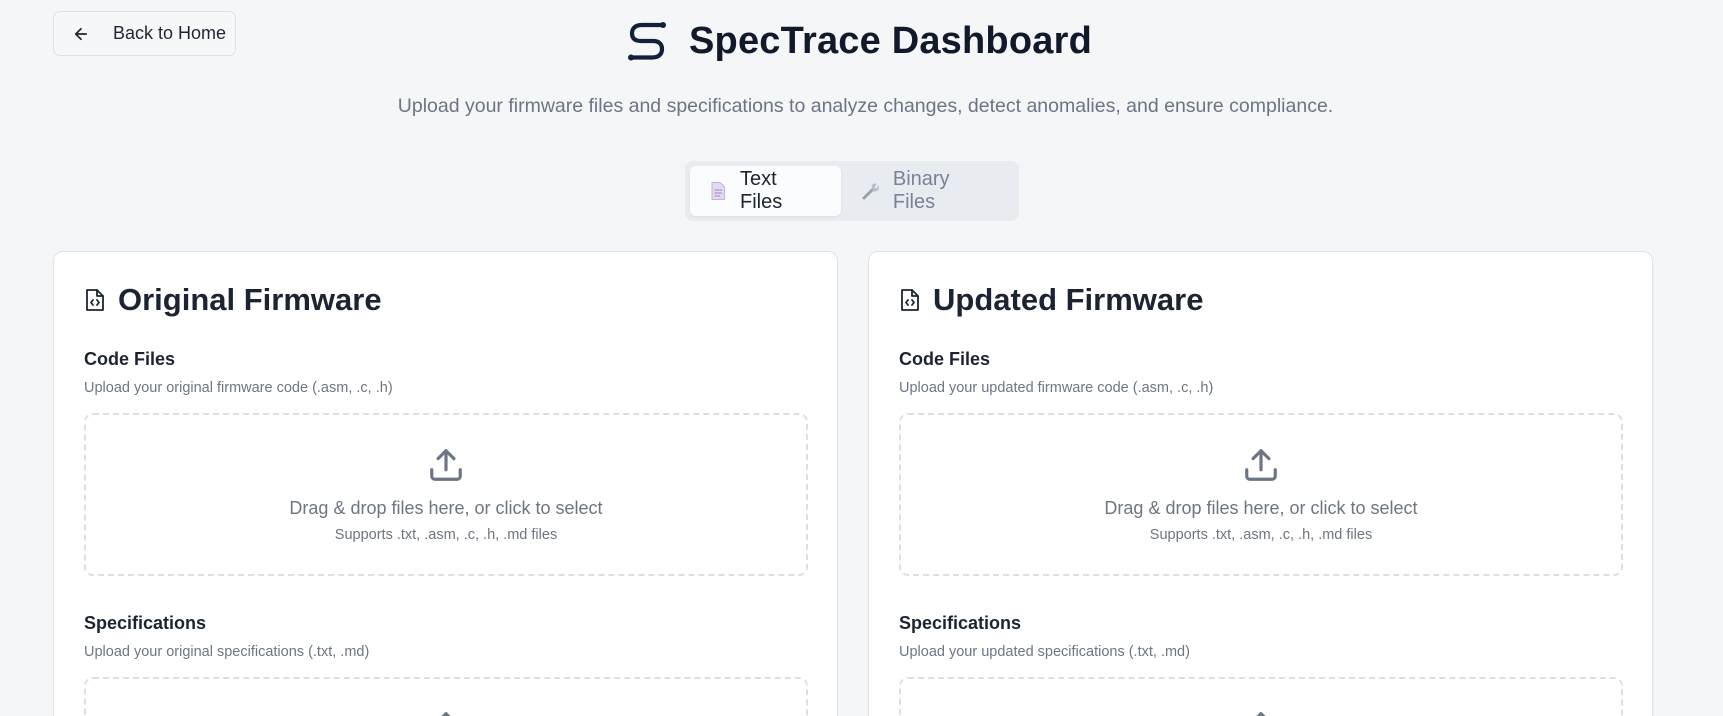  Describe the element at coordinates (960, 623) in the screenshot. I see `updated-specifications-label: Specifications` at that location.